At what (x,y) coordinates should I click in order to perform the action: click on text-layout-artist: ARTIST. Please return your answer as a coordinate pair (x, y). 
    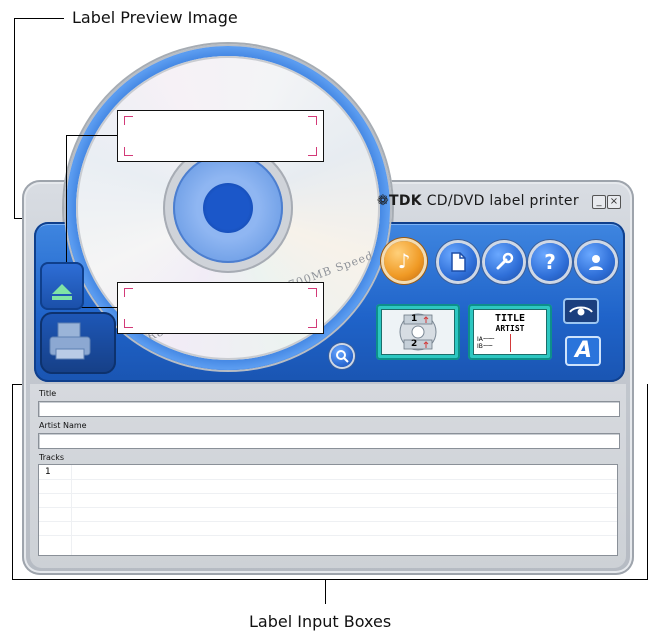
    Looking at the image, I should click on (510, 328).